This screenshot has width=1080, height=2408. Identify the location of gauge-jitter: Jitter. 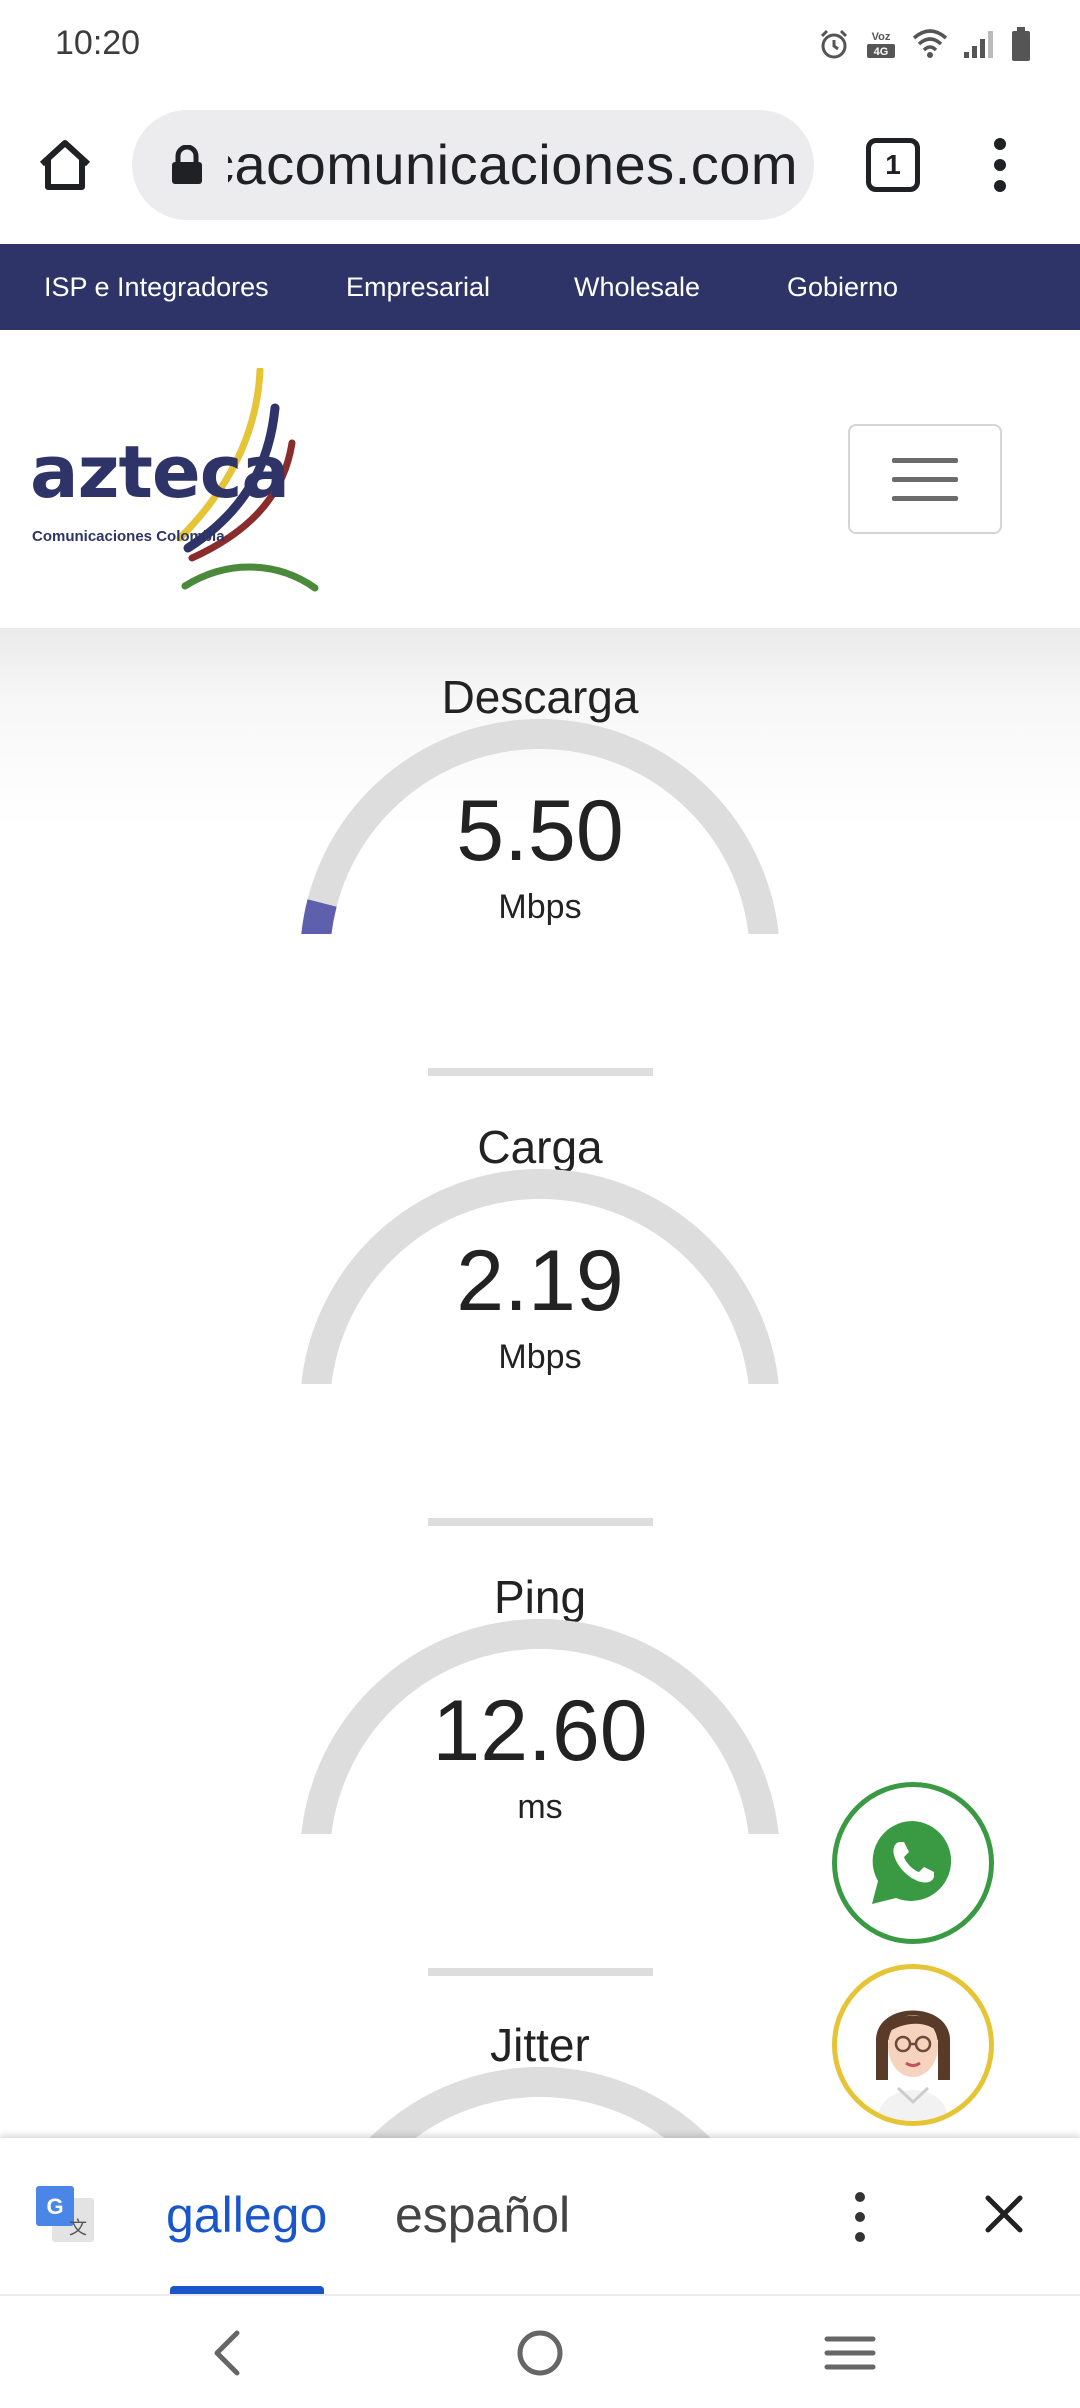
(540, 2078).